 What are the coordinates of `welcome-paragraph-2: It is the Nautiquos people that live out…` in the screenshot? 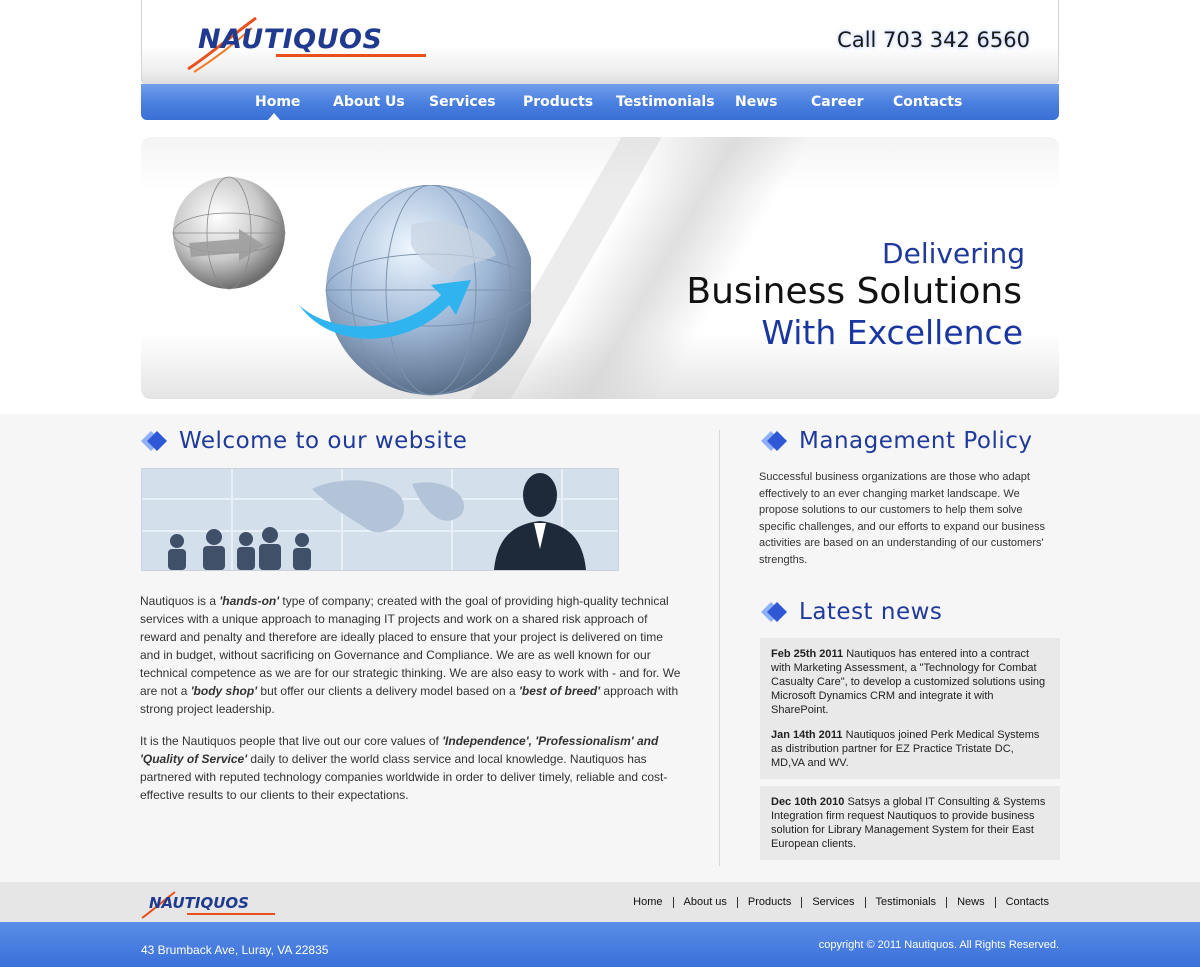 It's located at (404, 768).